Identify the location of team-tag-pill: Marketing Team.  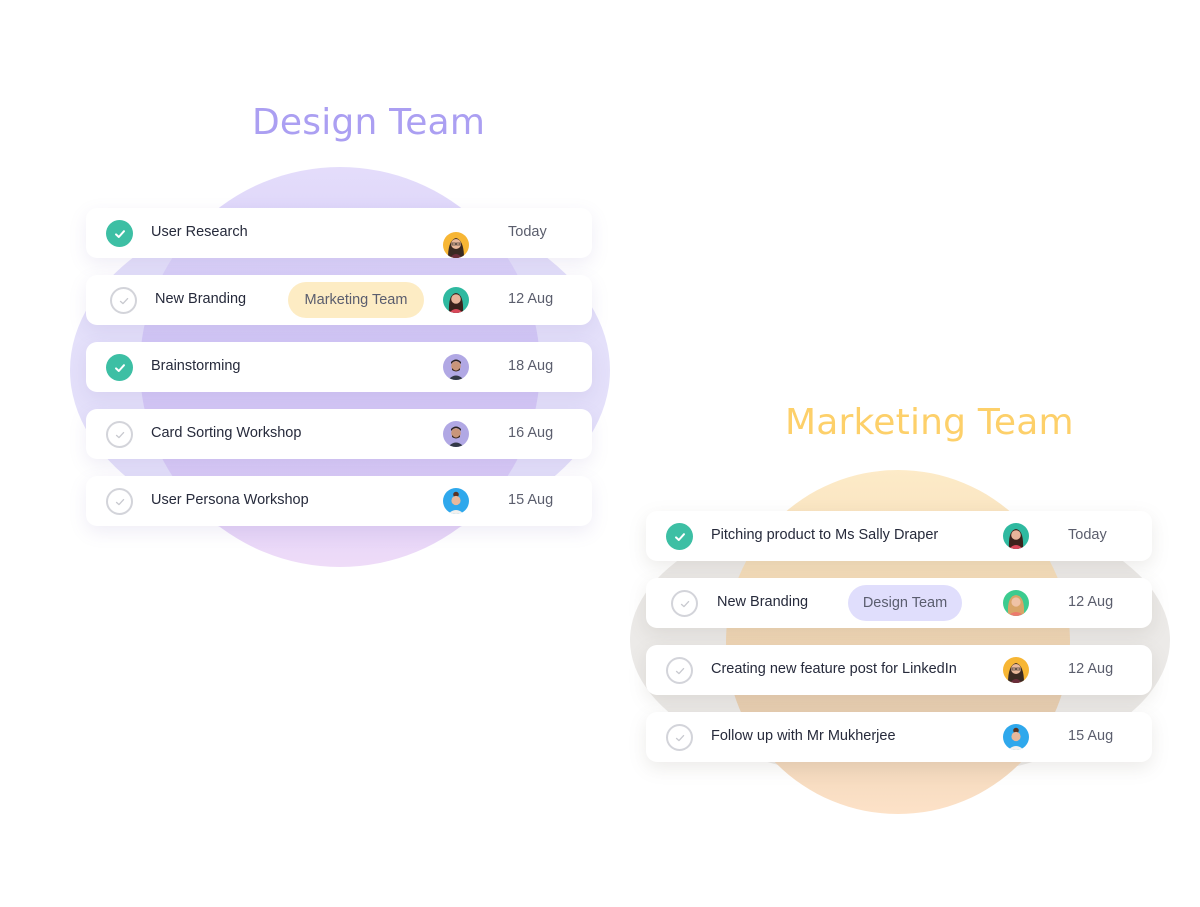
(356, 300).